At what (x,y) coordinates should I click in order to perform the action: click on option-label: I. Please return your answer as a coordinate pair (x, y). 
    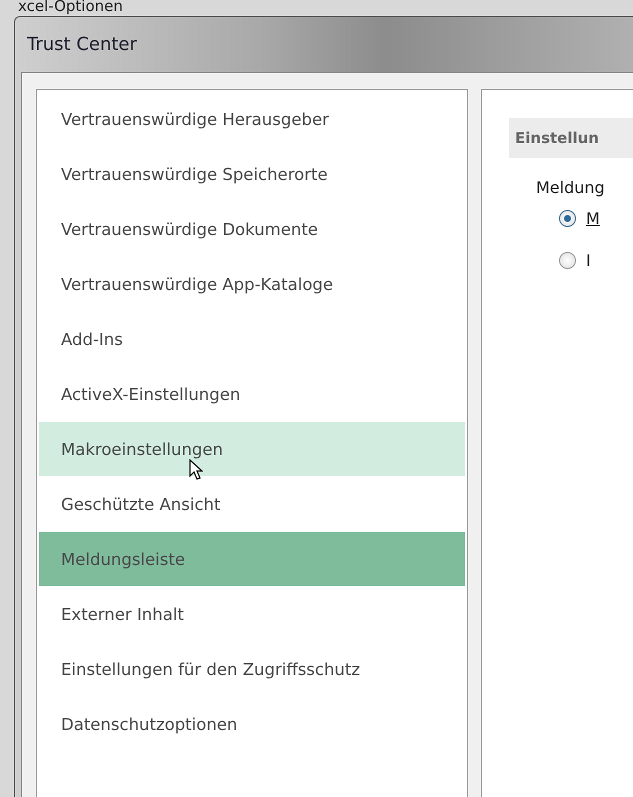
    Looking at the image, I should click on (588, 260).